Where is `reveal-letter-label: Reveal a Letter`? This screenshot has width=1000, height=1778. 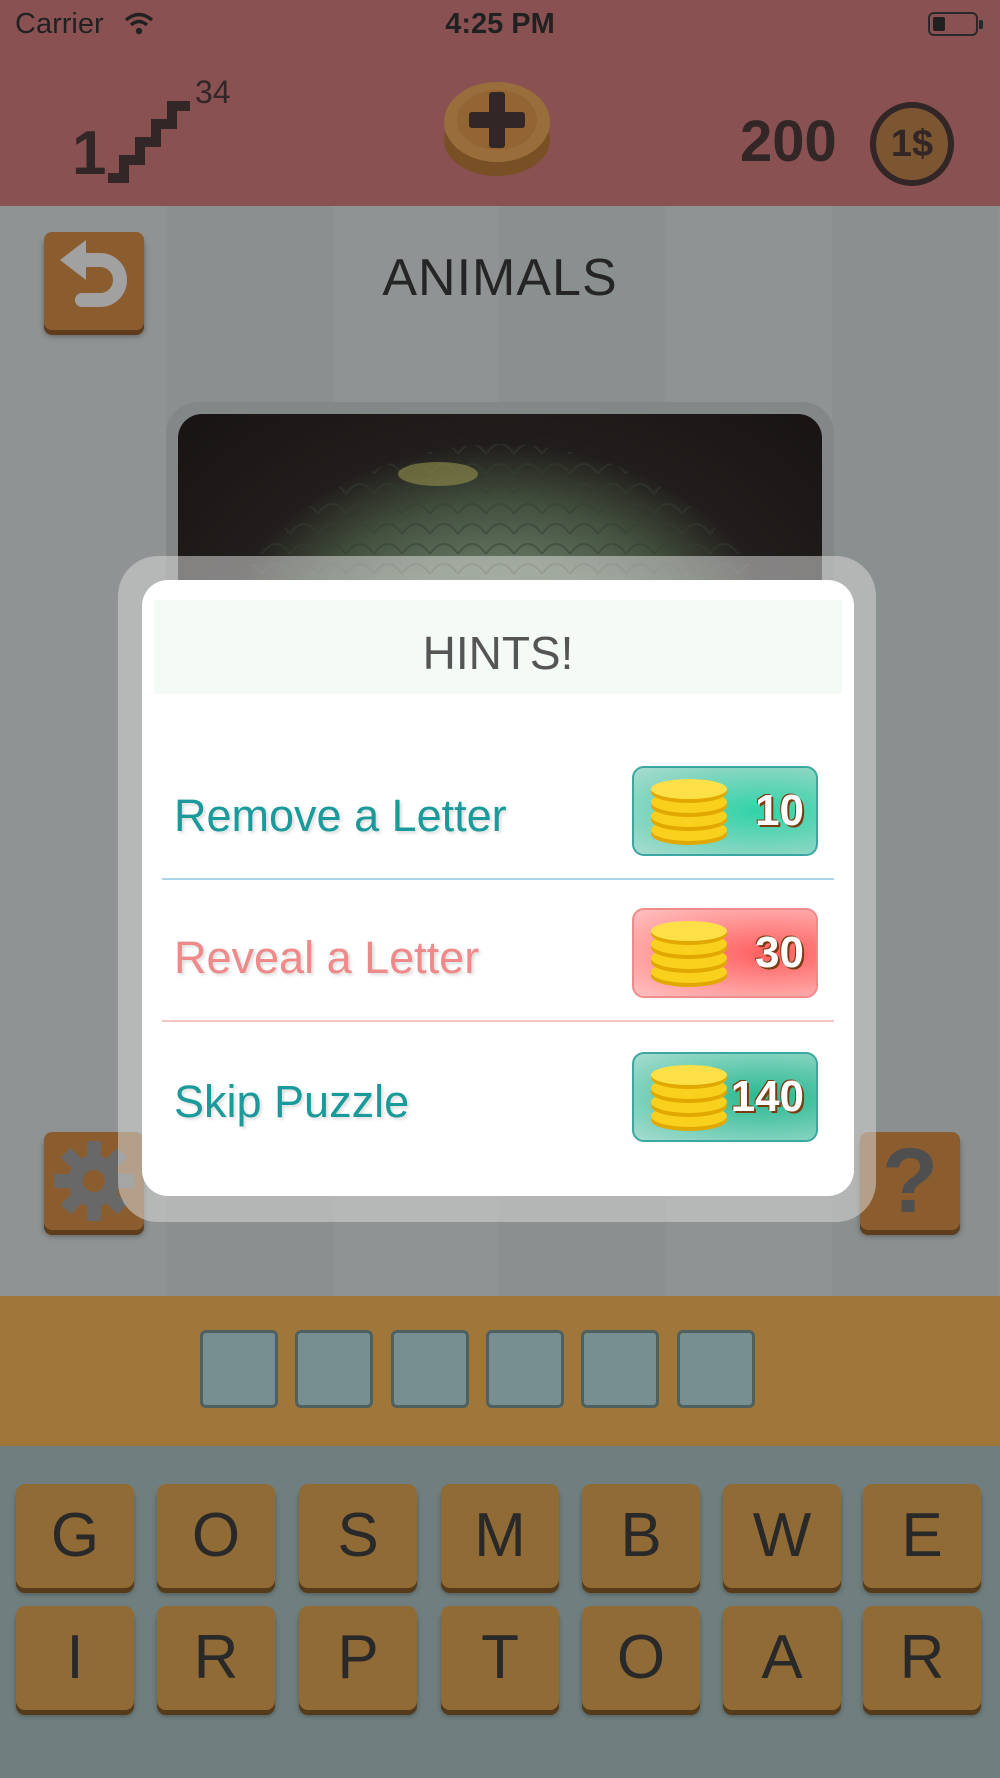
reveal-letter-label: Reveal a Letter is located at coordinates (327, 957).